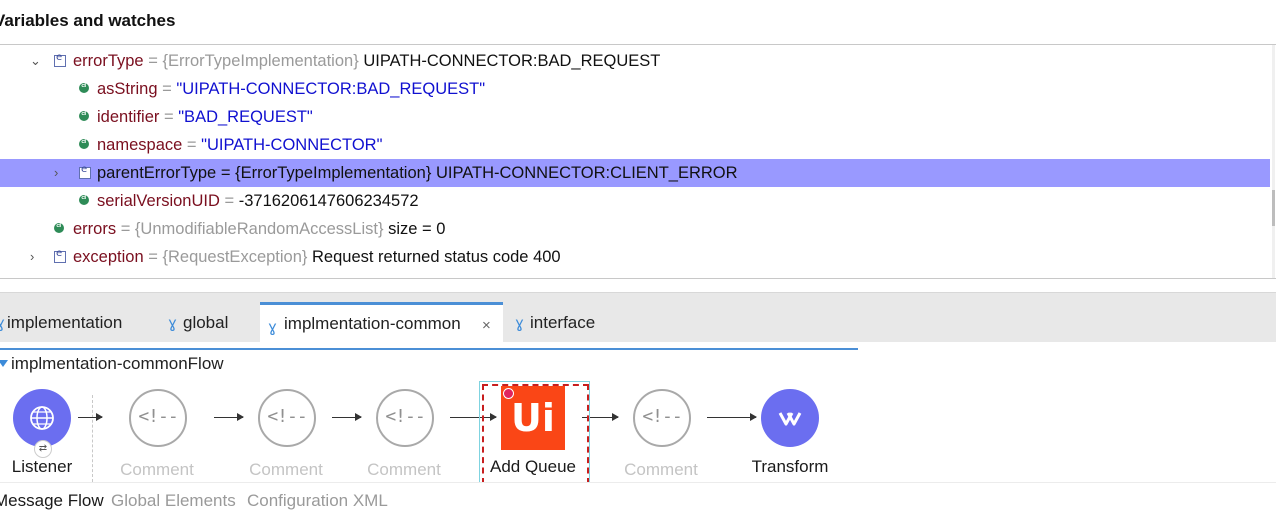 This screenshot has height=518, width=1276. Describe the element at coordinates (417, 229) in the screenshot. I see `var-value: size = 0` at that location.